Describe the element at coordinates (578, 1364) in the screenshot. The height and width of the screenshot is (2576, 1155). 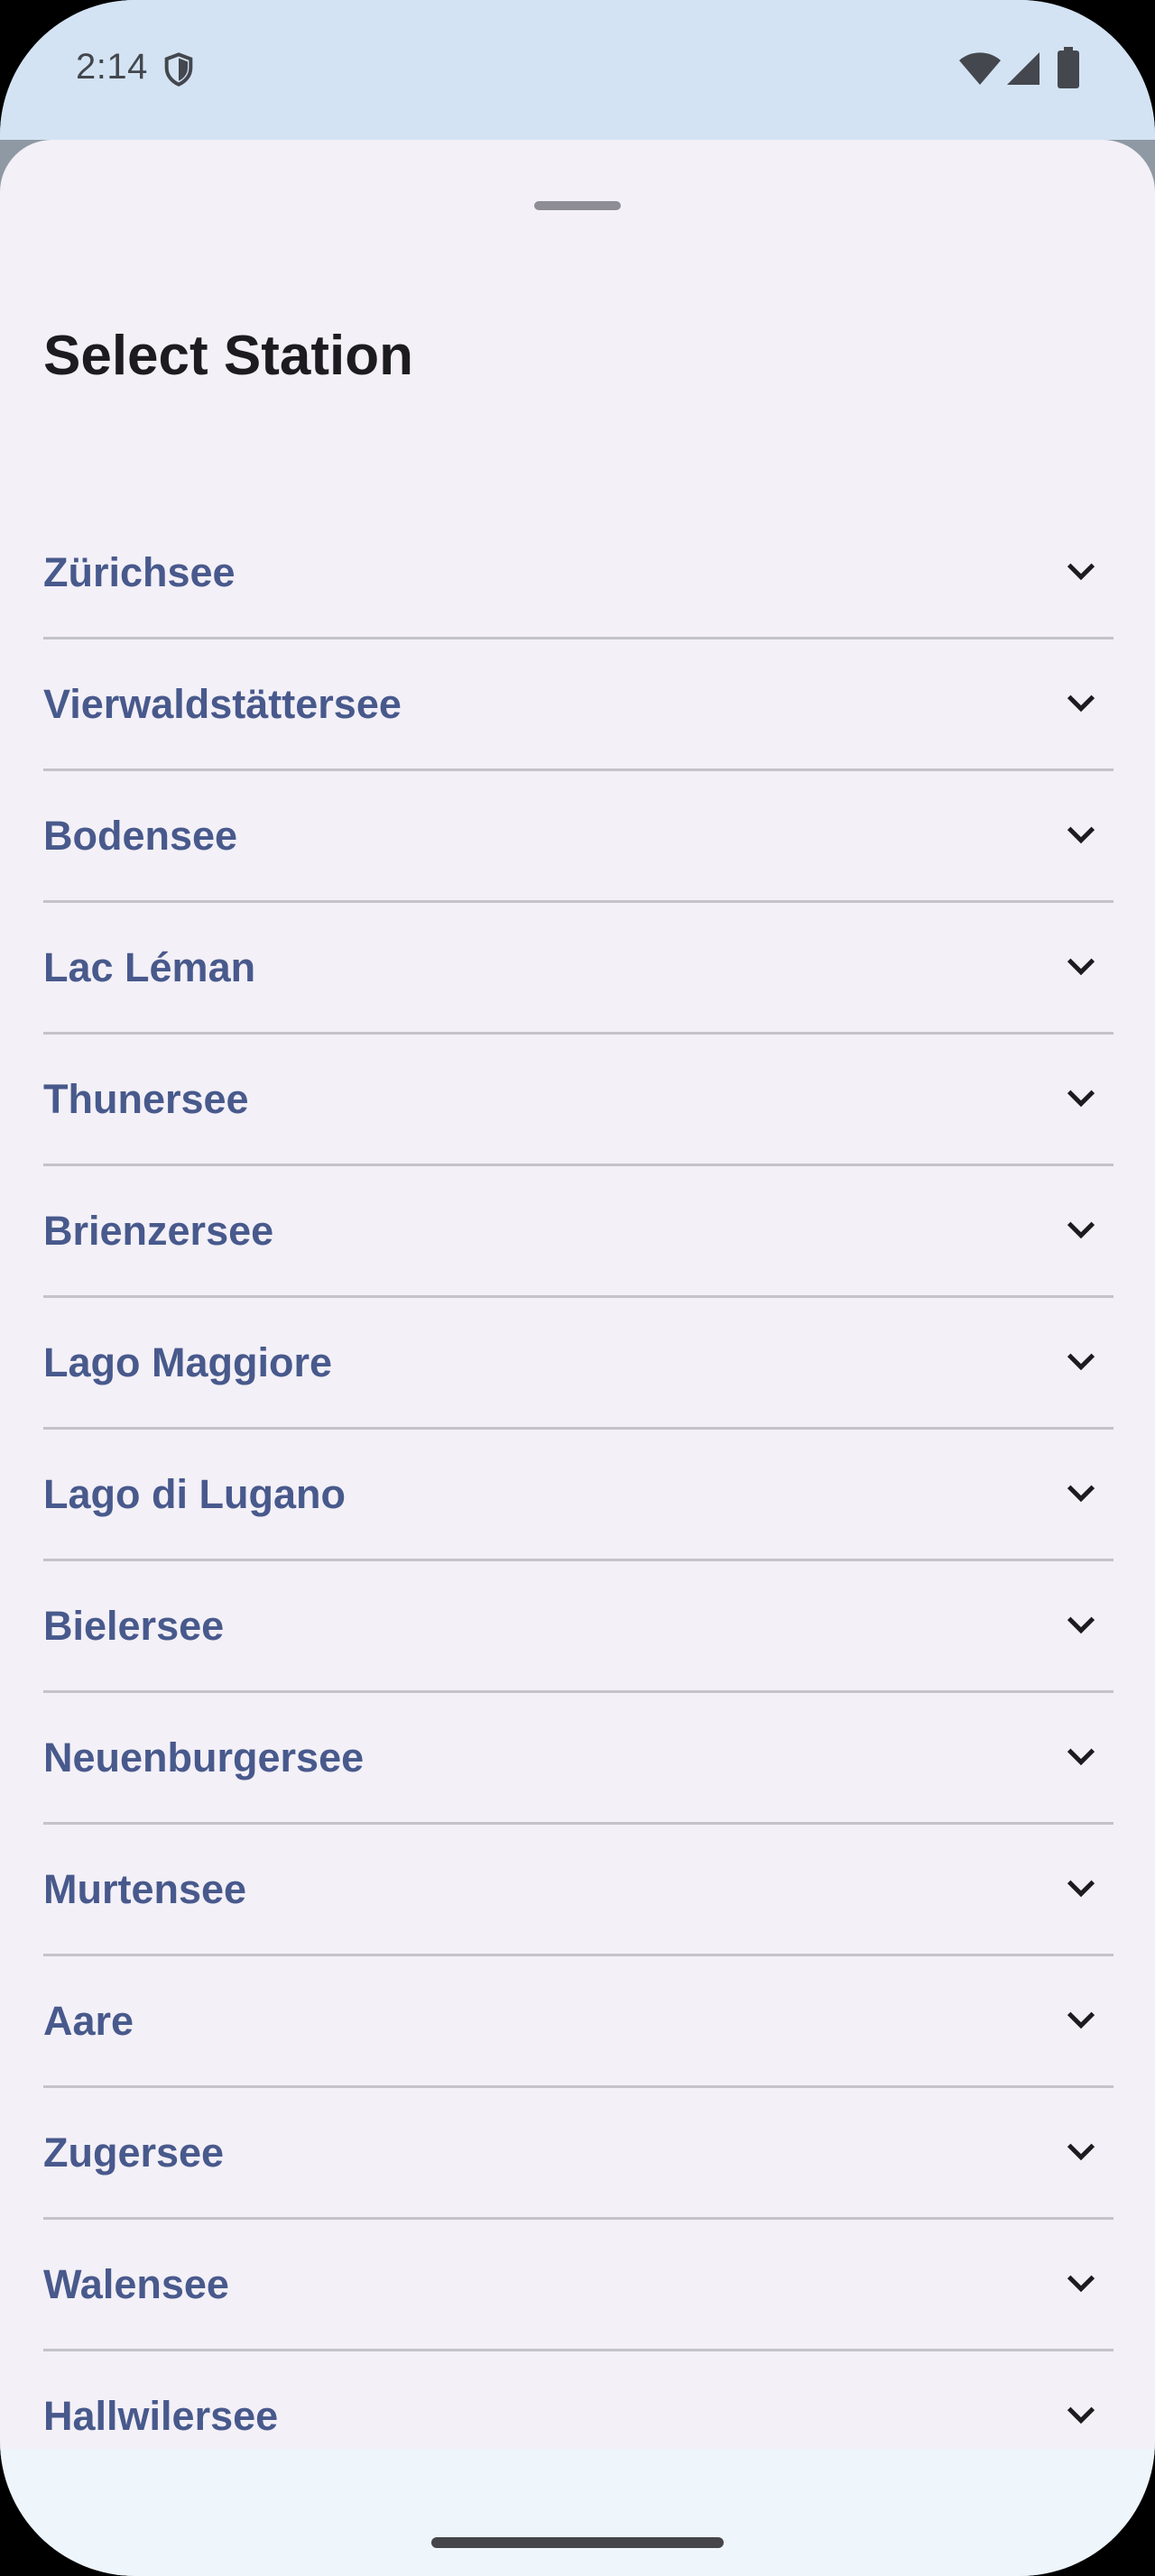
I see `station-item-lago-maggiore: Lago Maggiore` at that location.